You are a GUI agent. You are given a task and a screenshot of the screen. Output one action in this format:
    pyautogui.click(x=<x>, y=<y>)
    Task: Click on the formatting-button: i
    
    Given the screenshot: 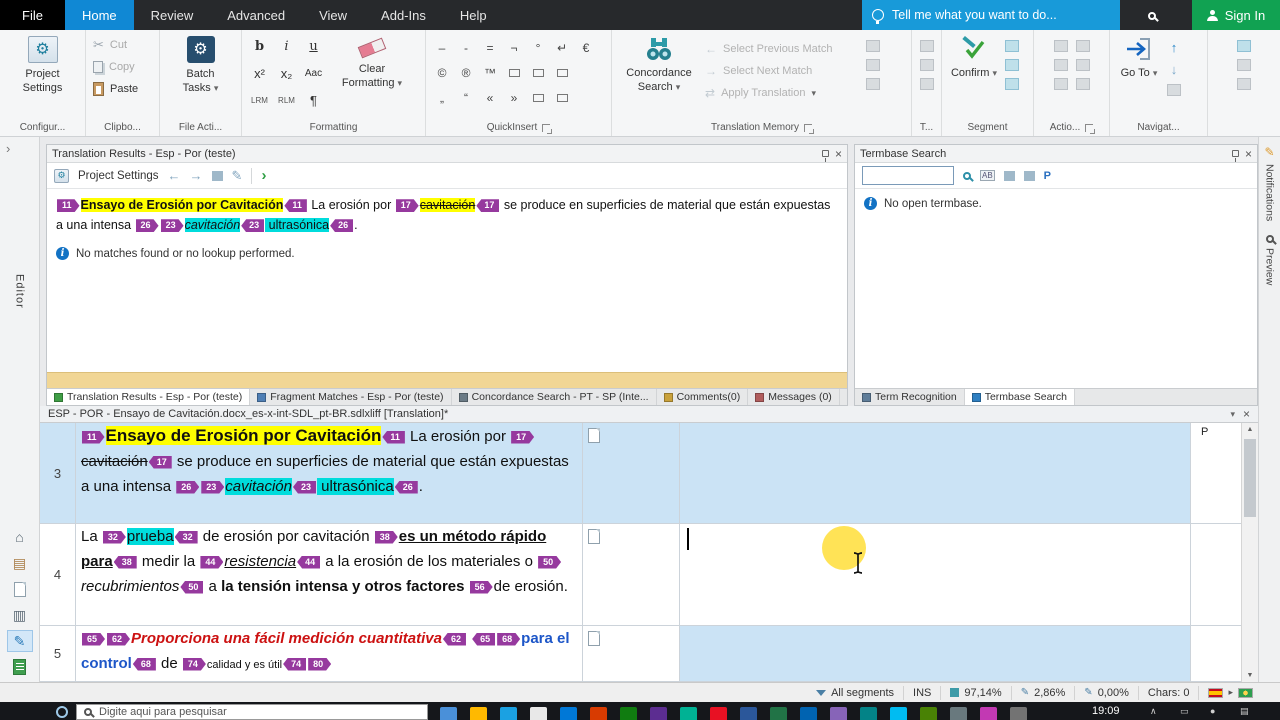 What is the action you would take?
    pyautogui.click(x=286, y=46)
    